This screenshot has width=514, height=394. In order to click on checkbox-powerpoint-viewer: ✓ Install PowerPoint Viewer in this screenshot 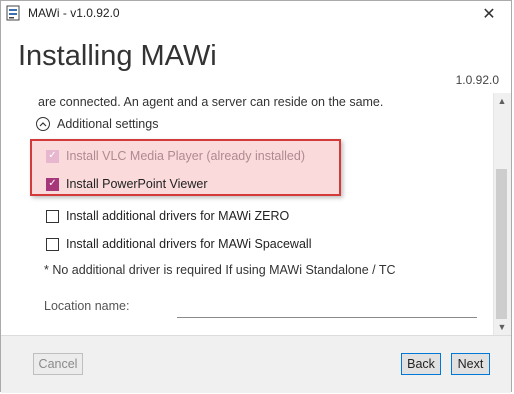, I will do `click(127, 184)`.